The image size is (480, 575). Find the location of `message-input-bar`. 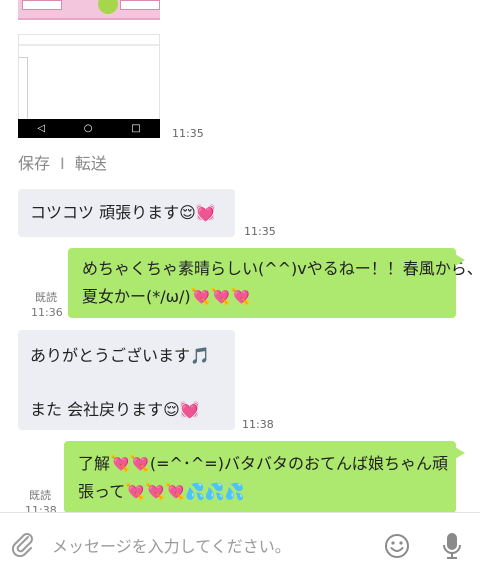

message-input-bar is located at coordinates (240, 543).